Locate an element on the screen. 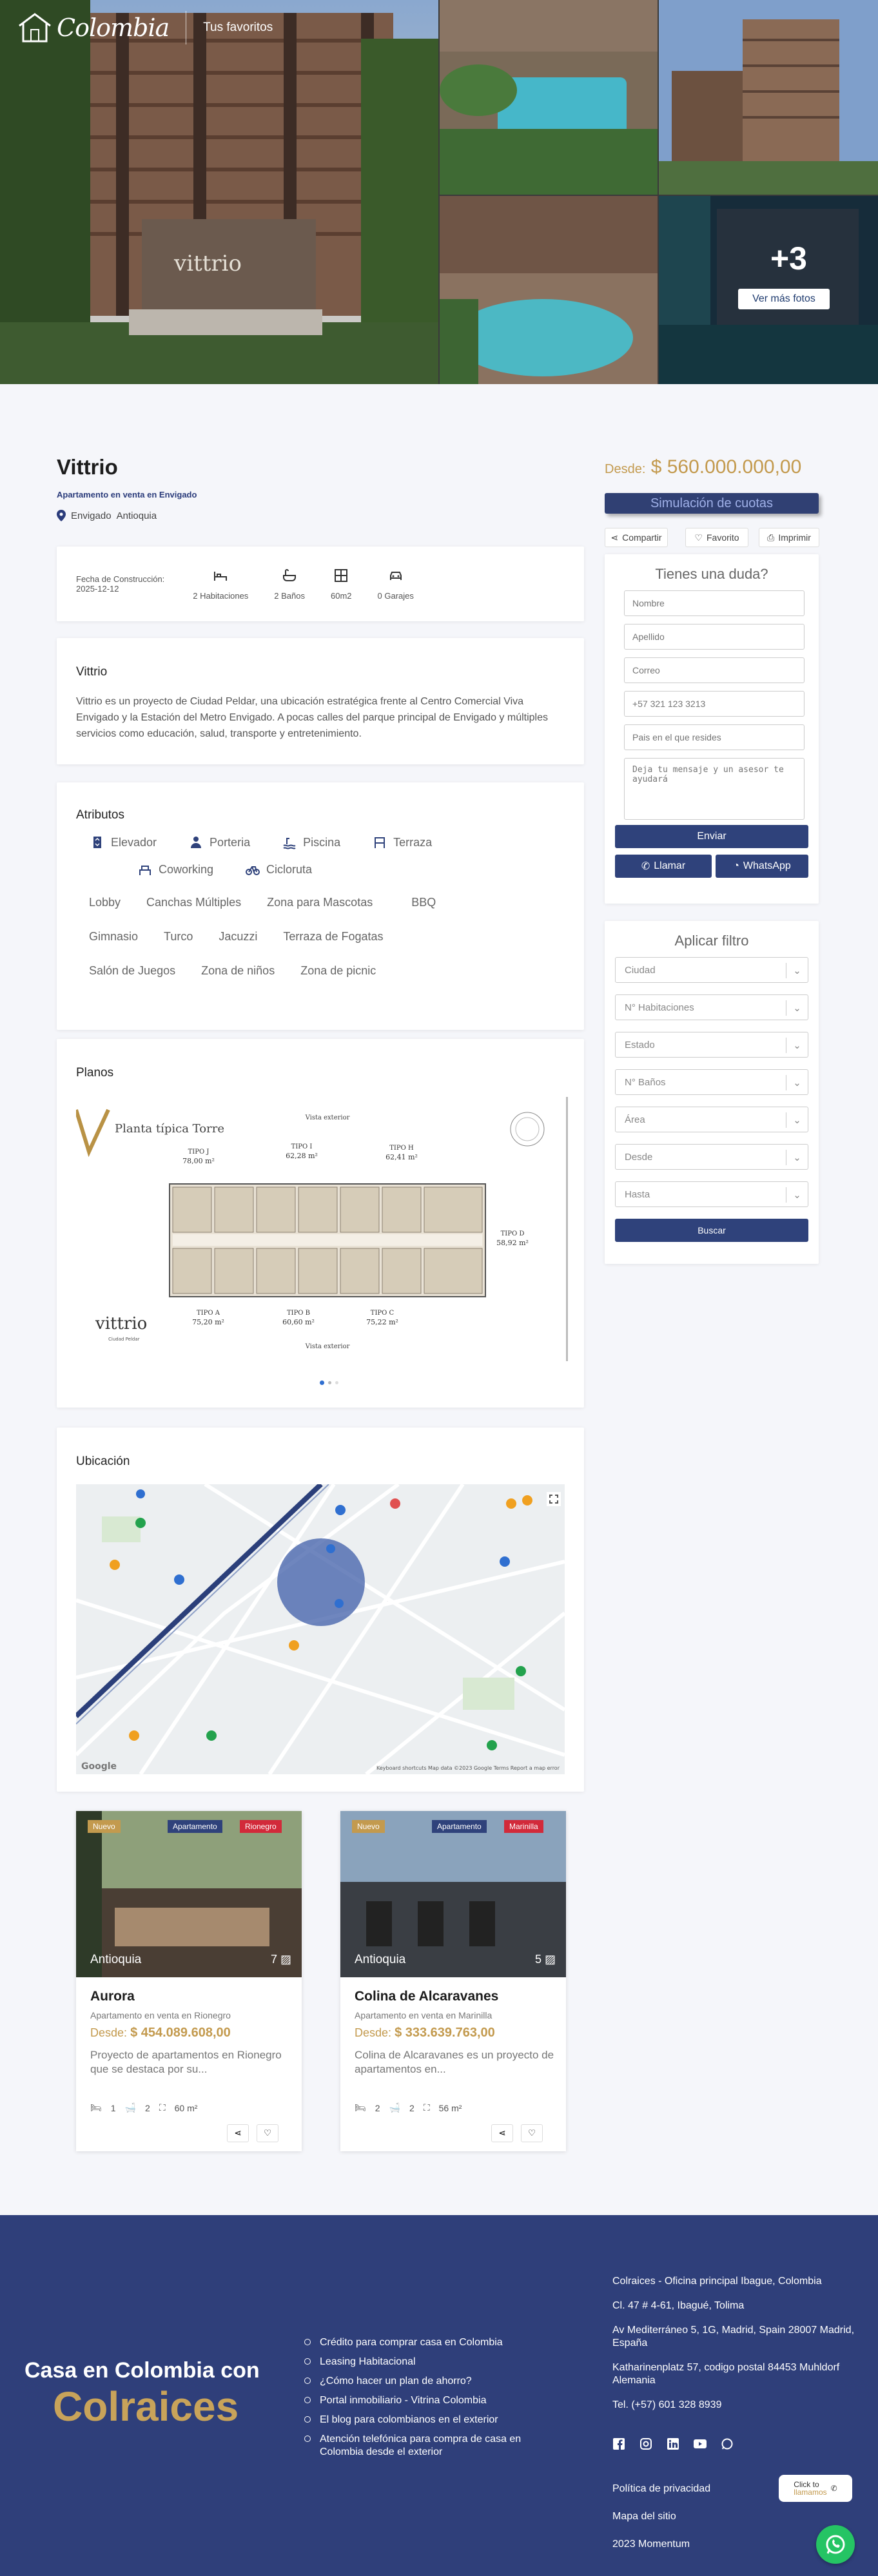  select-value: Desde is located at coordinates (639, 1157).